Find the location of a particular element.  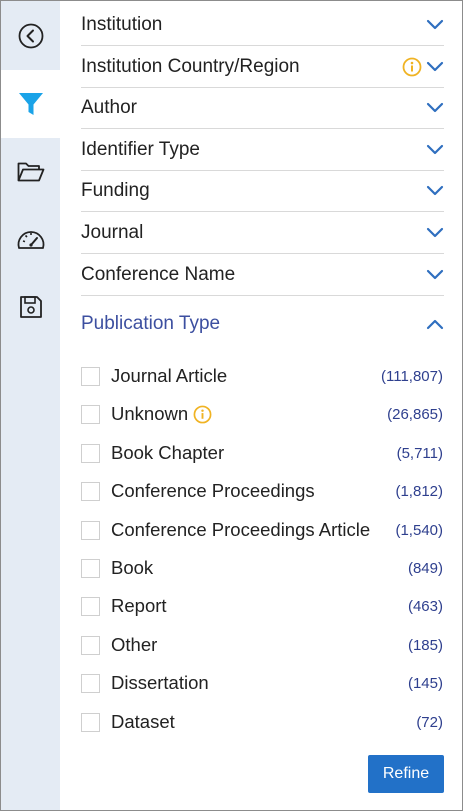

option-report: Report (463) is located at coordinates (262, 606).